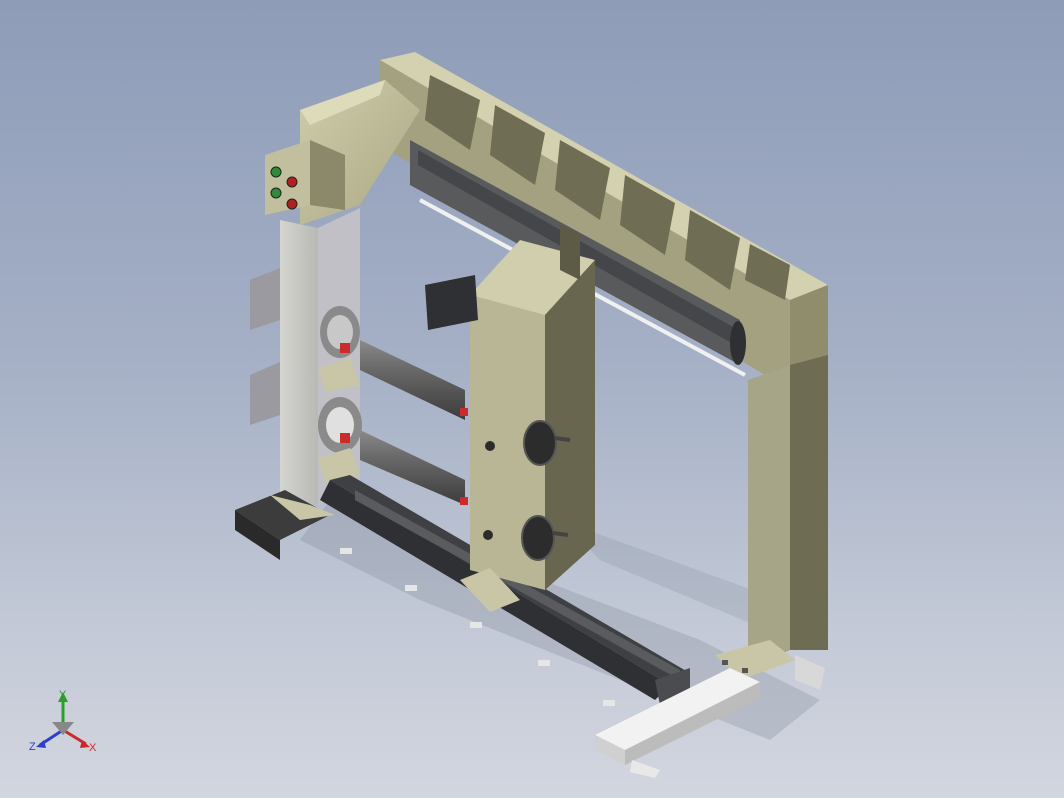 The width and height of the screenshot is (1064, 798). I want to click on coordinate-triad: Y X Z, so click(63, 721).